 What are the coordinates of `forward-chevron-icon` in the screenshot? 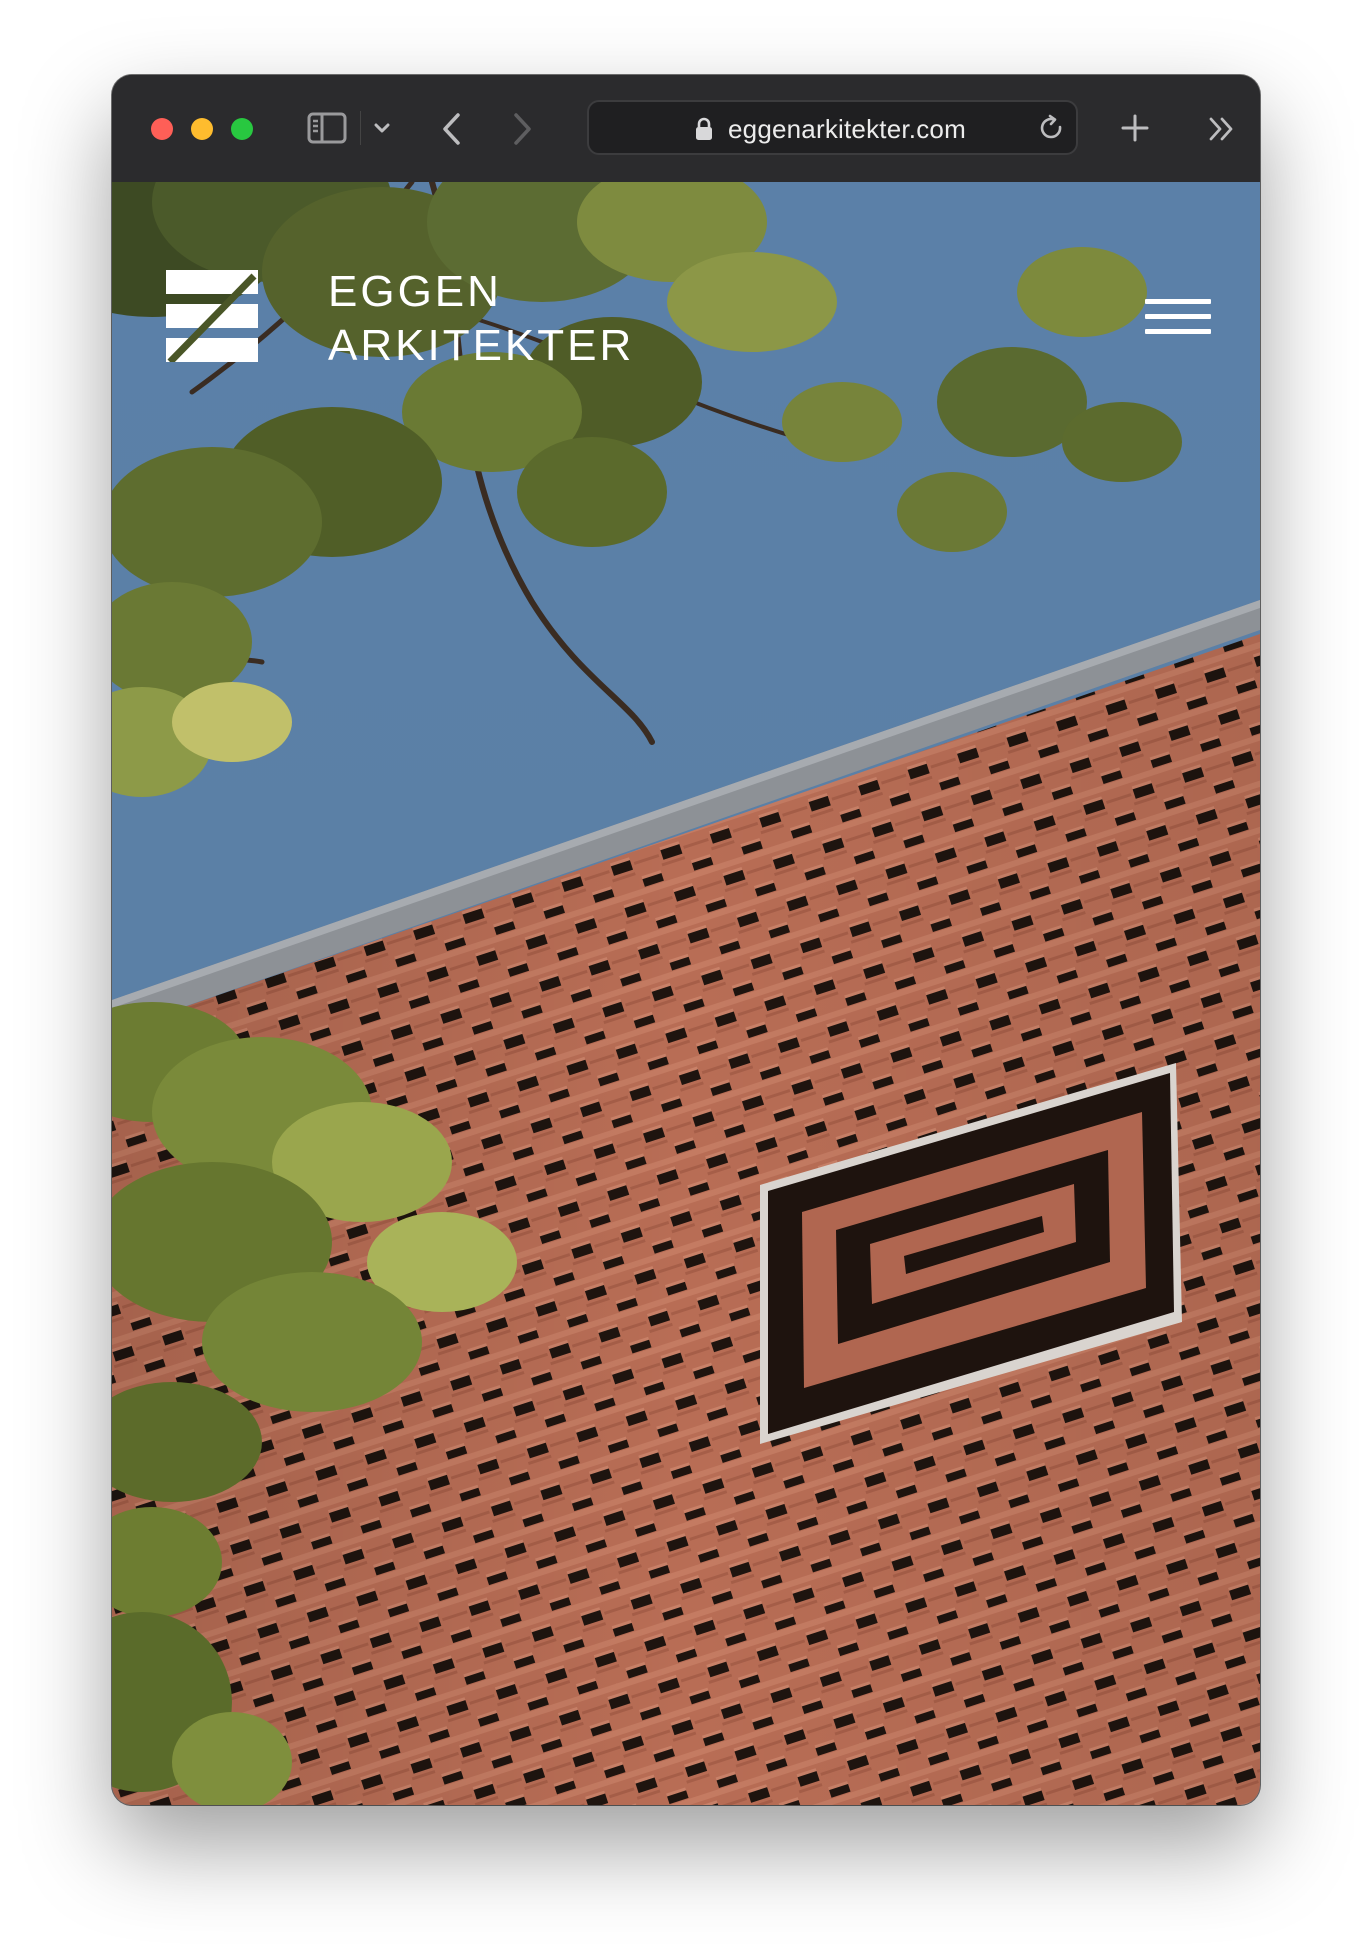 It's located at (522, 129).